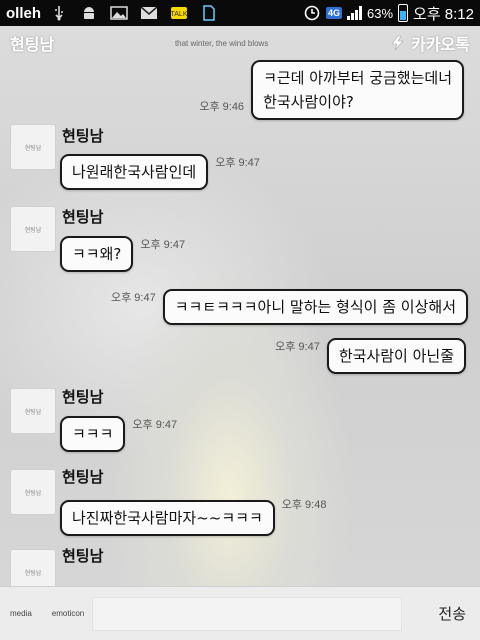  I want to click on lightning-icon, so click(397, 43).